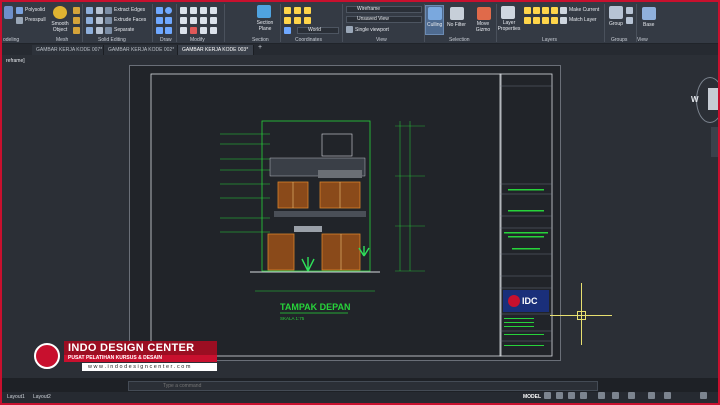 This screenshot has width=720, height=405. I want to click on ungroup-icon, so click(629, 10).